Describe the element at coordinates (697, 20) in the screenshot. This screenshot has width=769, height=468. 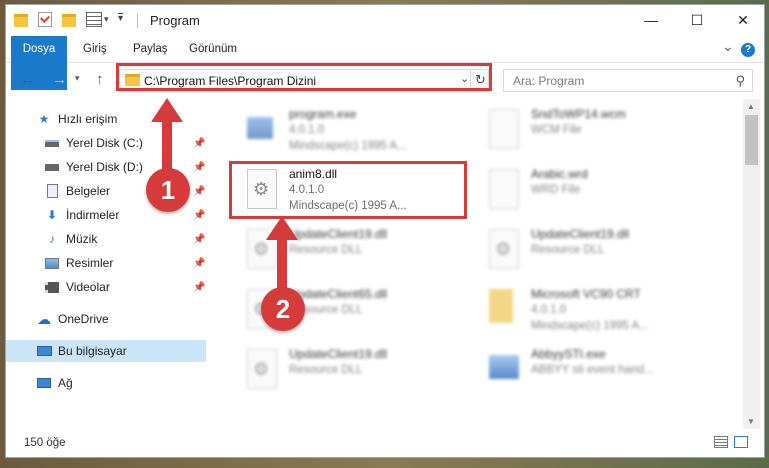
I see `maximize-button: ☐` at that location.